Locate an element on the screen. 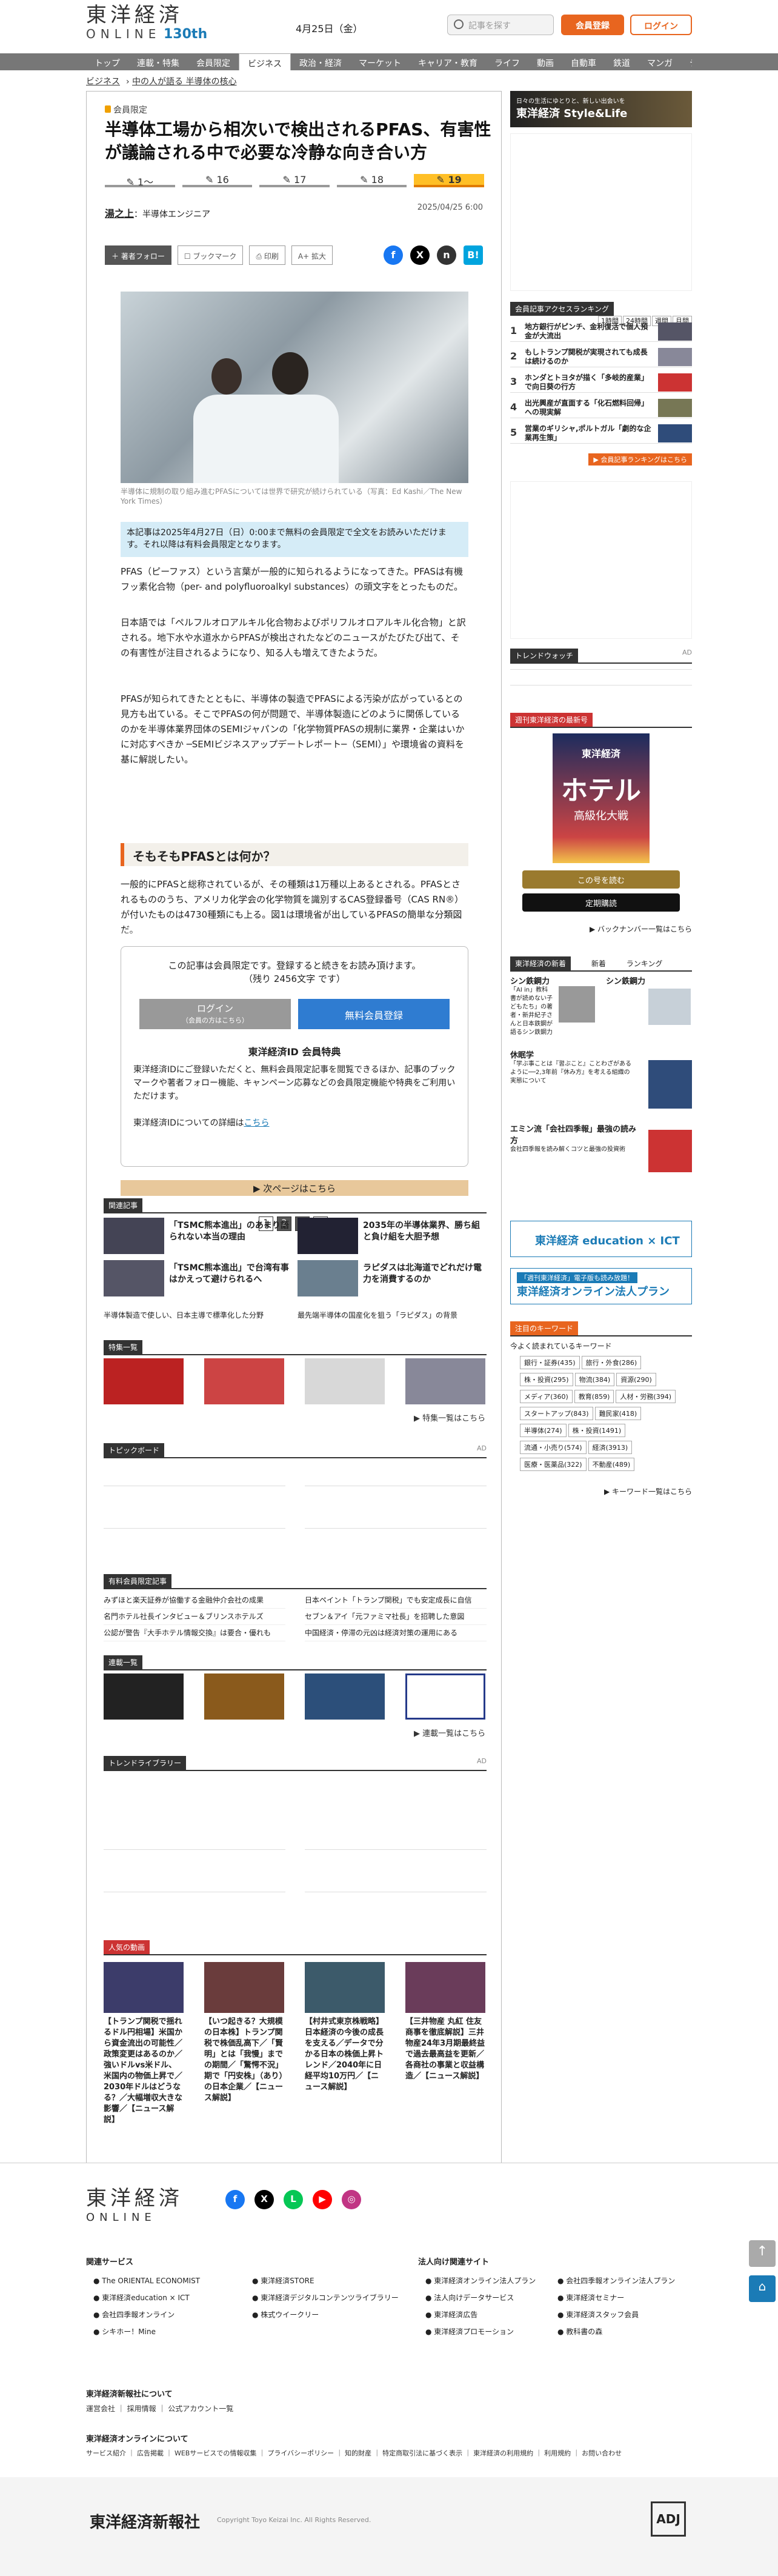 The width and height of the screenshot is (778, 2576). footer-link: ● 東洋経済オンライン法人プラン is located at coordinates (480, 2280).